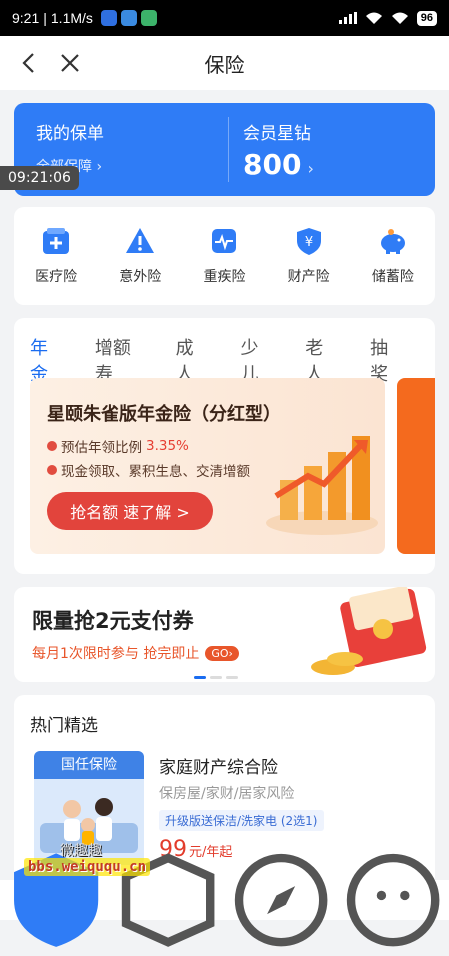  I want to click on coupon-banner: 限量抢2元支付券 每月1次限时参与 抢完即止 GO›, so click(224, 634).